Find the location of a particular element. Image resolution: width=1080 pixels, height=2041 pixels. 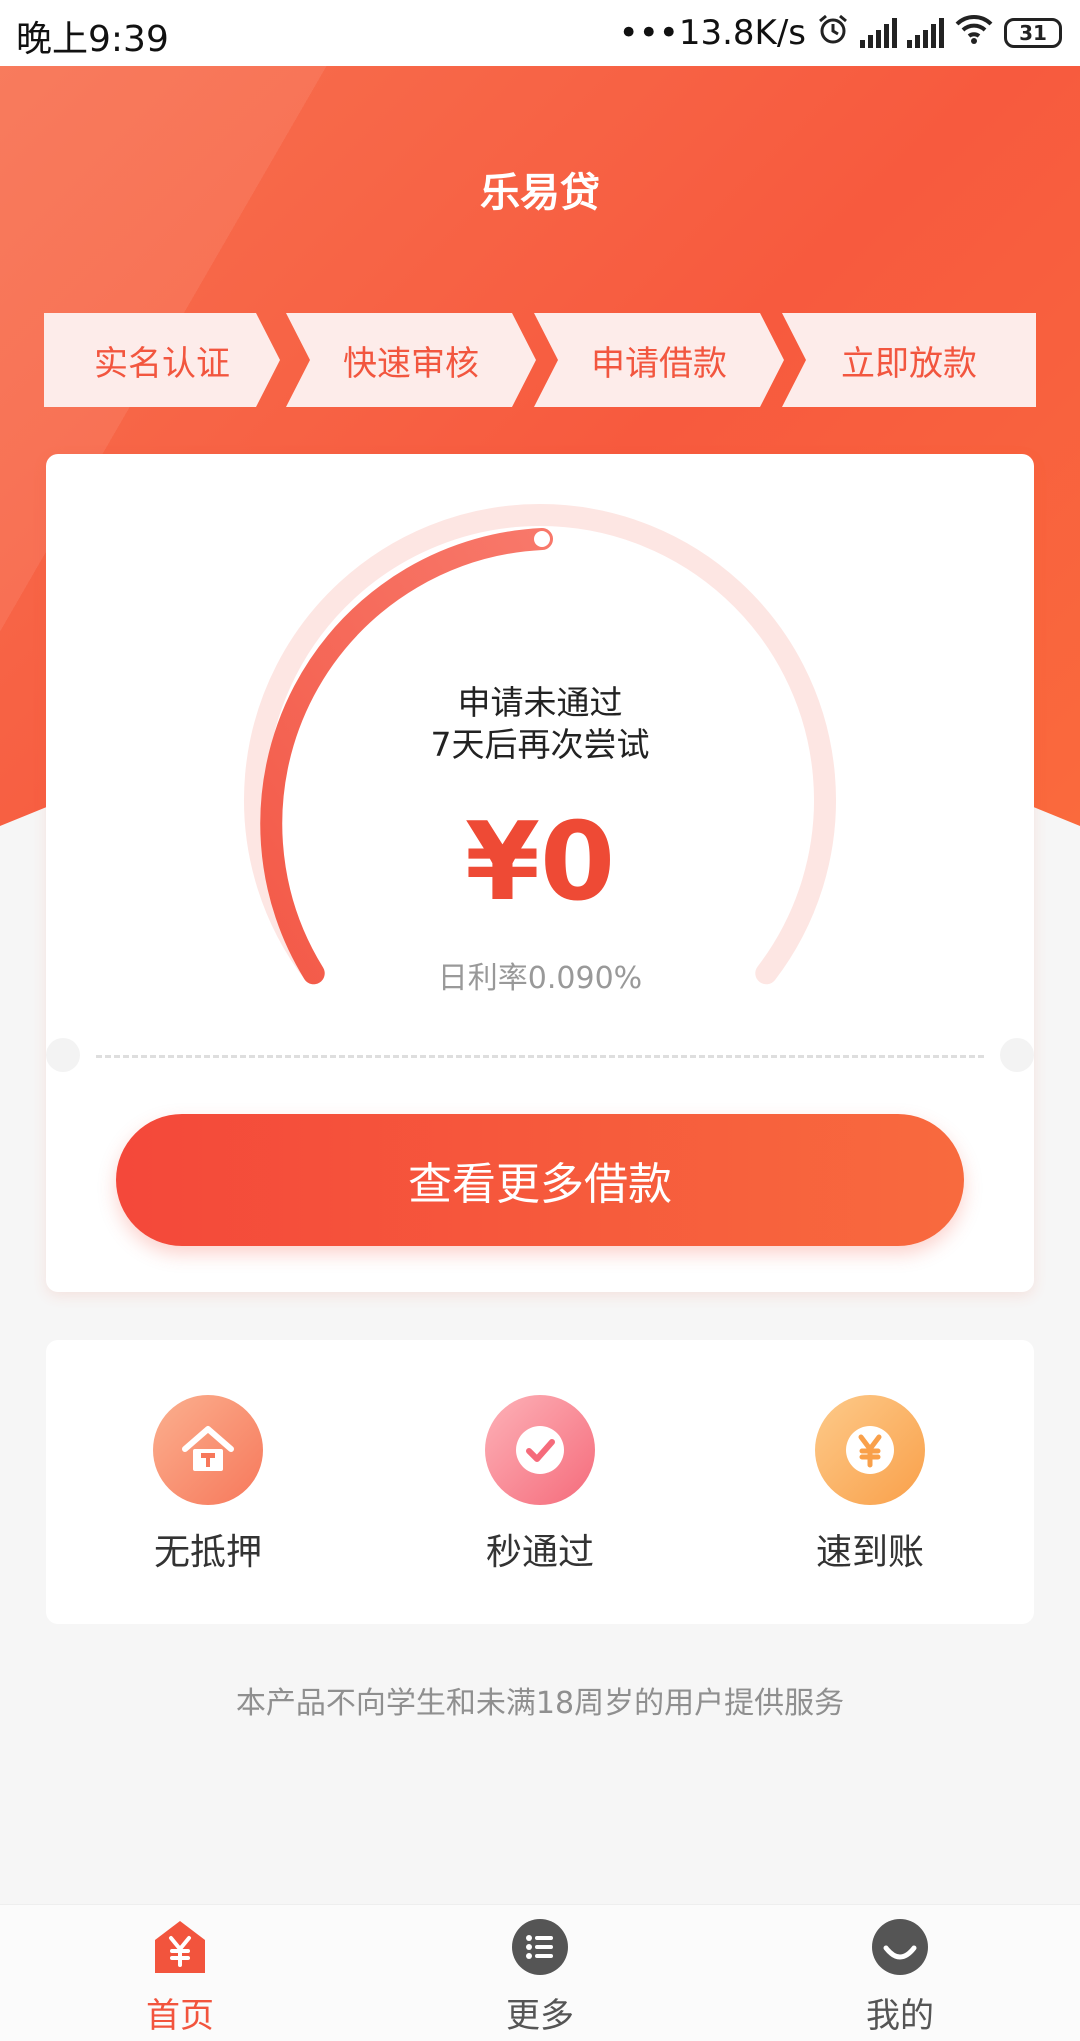

nav-tab-mine: 我的 is located at coordinates (900, 1977).